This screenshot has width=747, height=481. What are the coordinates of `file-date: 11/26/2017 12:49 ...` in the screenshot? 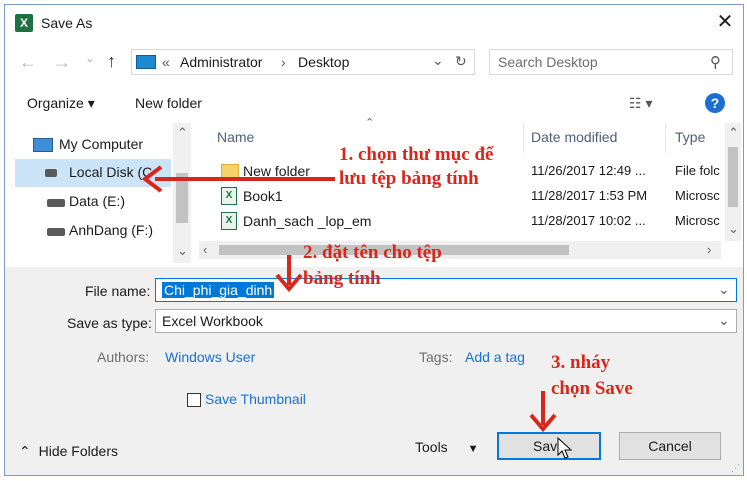 It's located at (588, 170).